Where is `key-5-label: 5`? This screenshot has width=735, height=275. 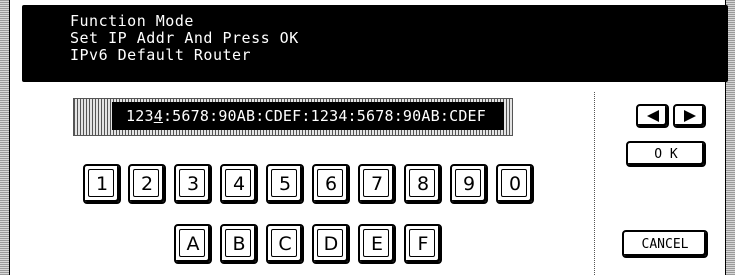 key-5-label: 5 is located at coordinates (285, 184).